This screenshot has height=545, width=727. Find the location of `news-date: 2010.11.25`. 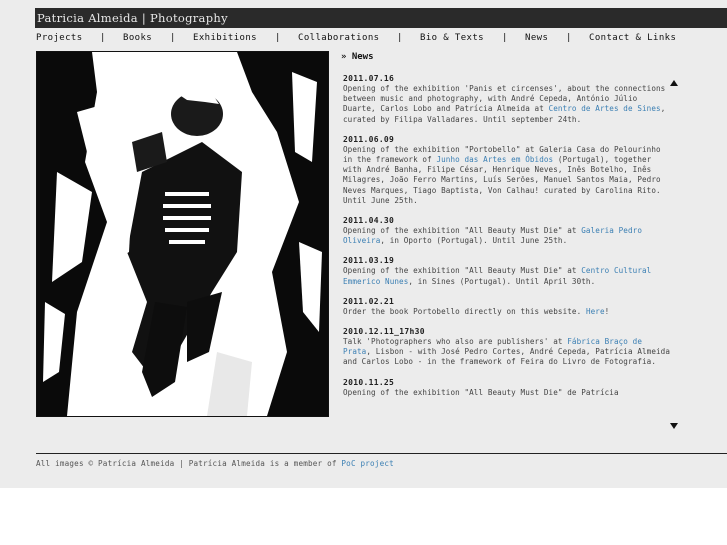

news-date: 2010.11.25 is located at coordinates (369, 382).